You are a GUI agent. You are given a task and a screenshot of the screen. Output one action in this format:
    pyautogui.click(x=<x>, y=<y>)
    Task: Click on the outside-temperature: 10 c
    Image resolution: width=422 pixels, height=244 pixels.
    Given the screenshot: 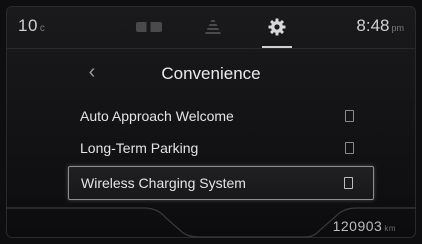 What is the action you would take?
    pyautogui.click(x=31, y=26)
    